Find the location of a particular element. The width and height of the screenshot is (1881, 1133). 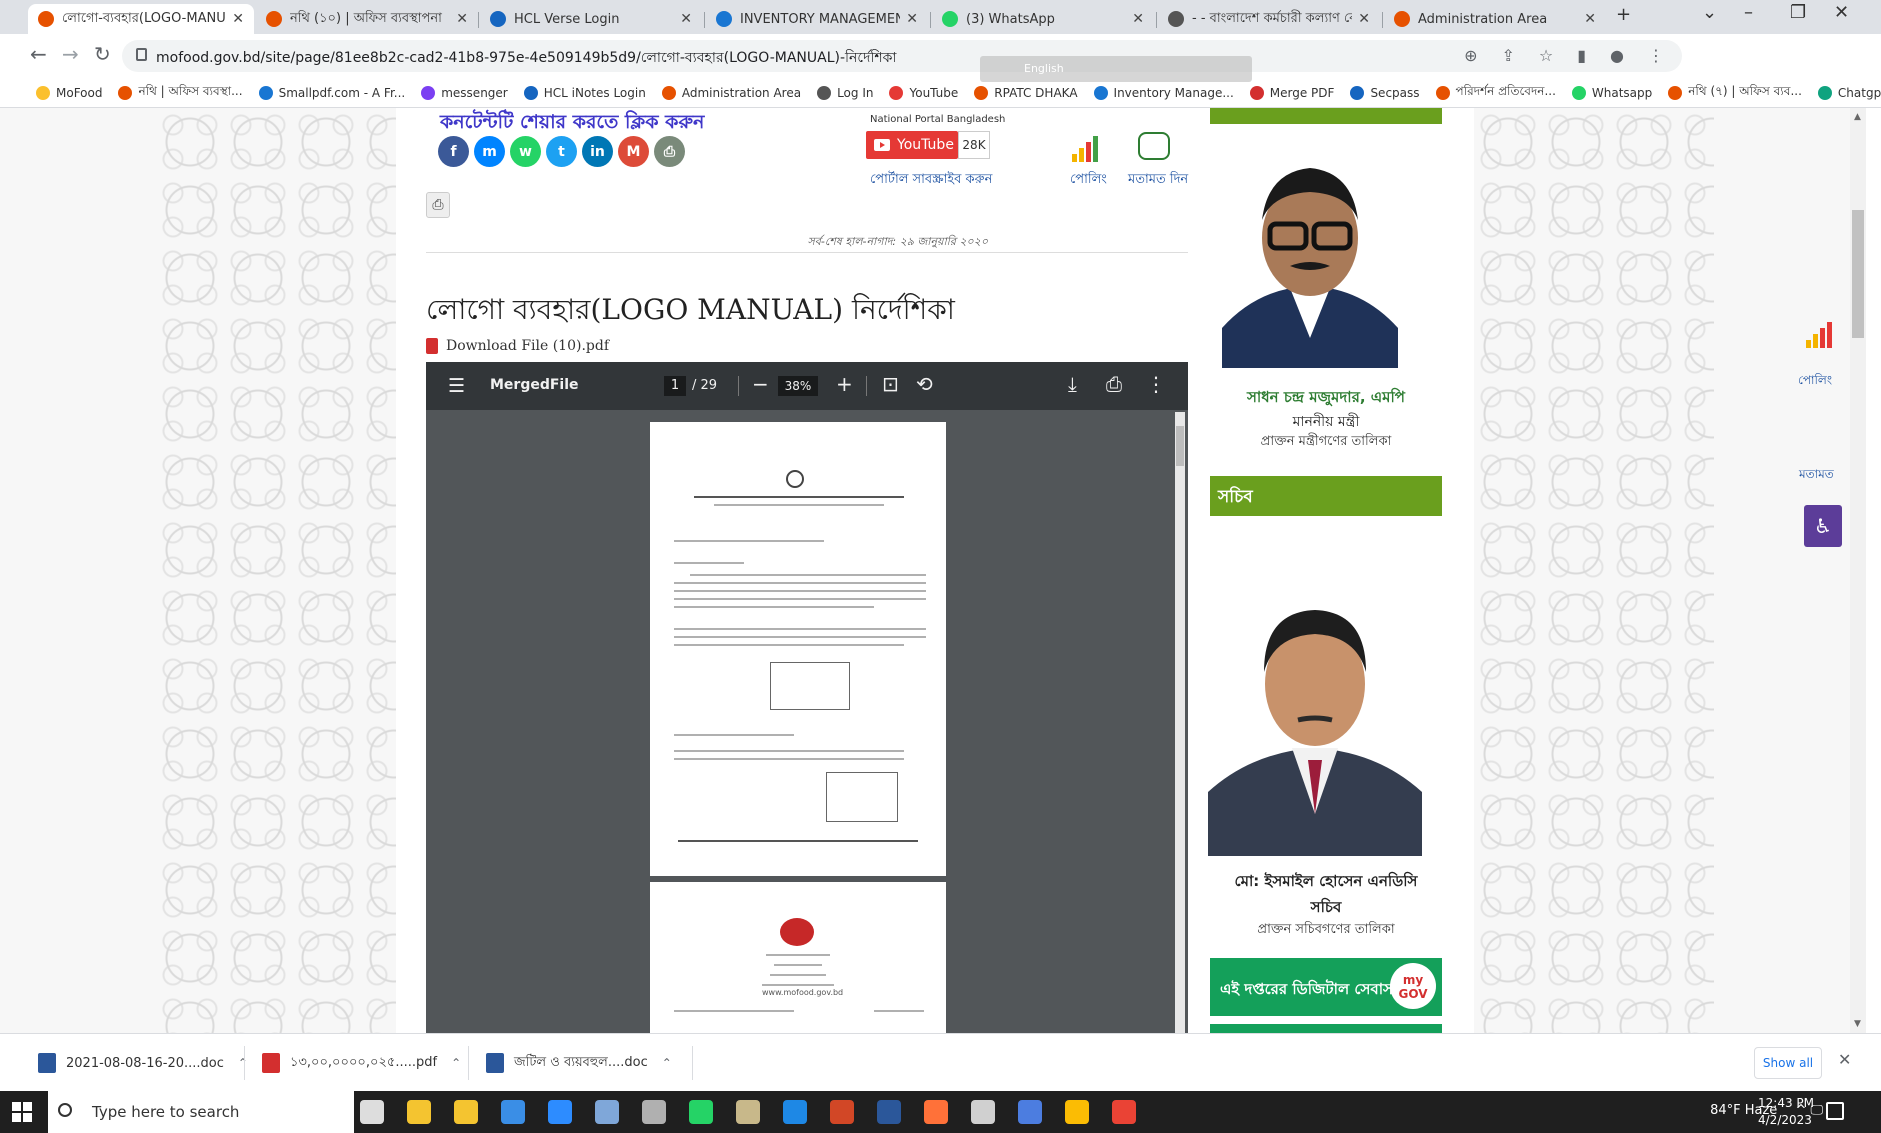

poll-link: পোলিং is located at coordinates (1088, 180).